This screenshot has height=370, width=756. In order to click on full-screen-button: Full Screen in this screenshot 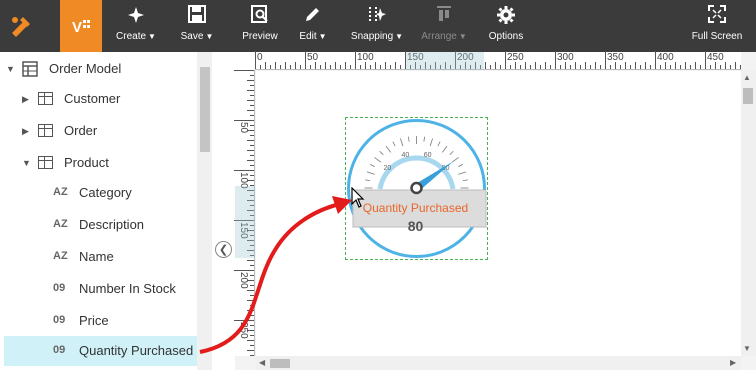, I will do `click(717, 26)`.